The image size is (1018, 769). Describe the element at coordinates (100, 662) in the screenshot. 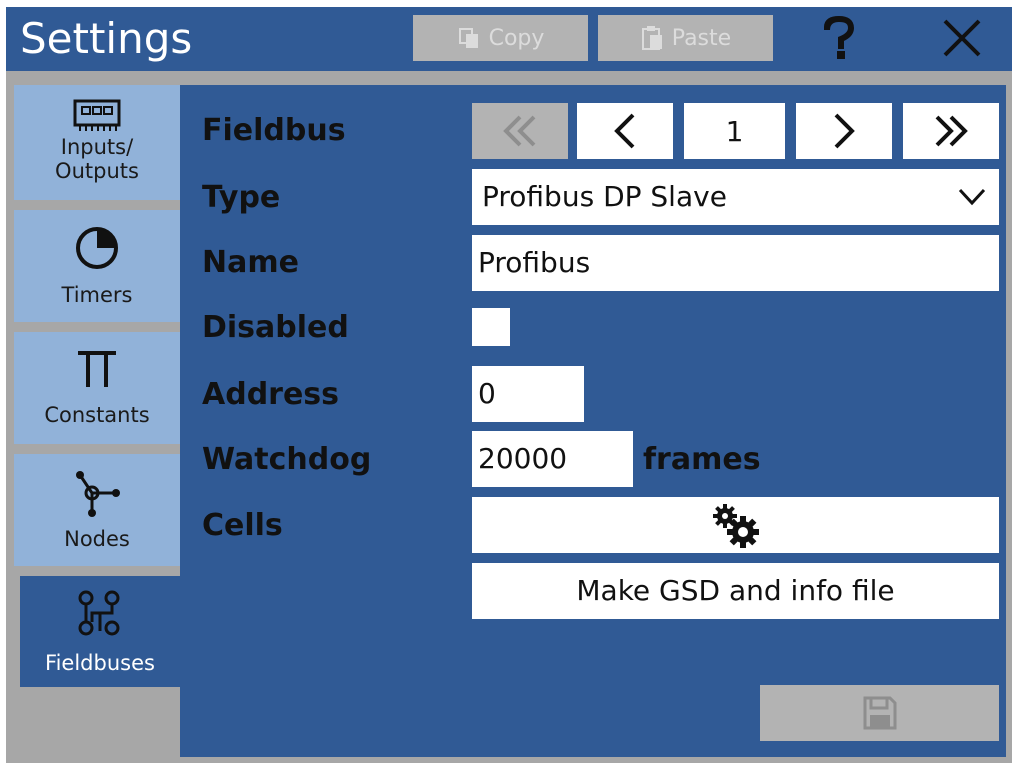

I see `sidebar-item-label: Fieldbuses` at that location.